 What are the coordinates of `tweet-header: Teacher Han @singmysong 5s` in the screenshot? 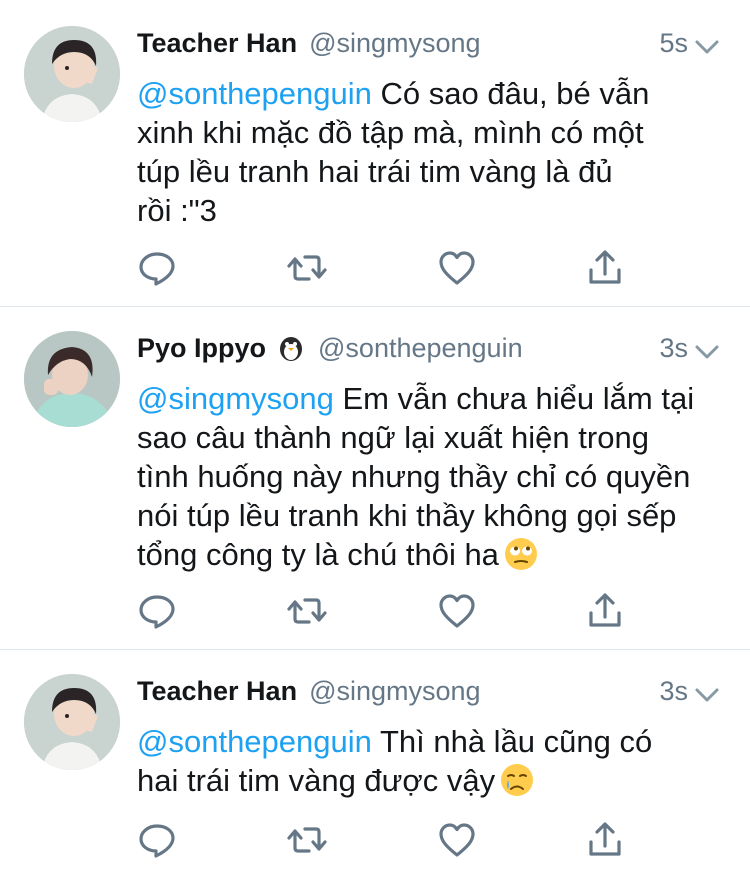 It's located at (428, 43).